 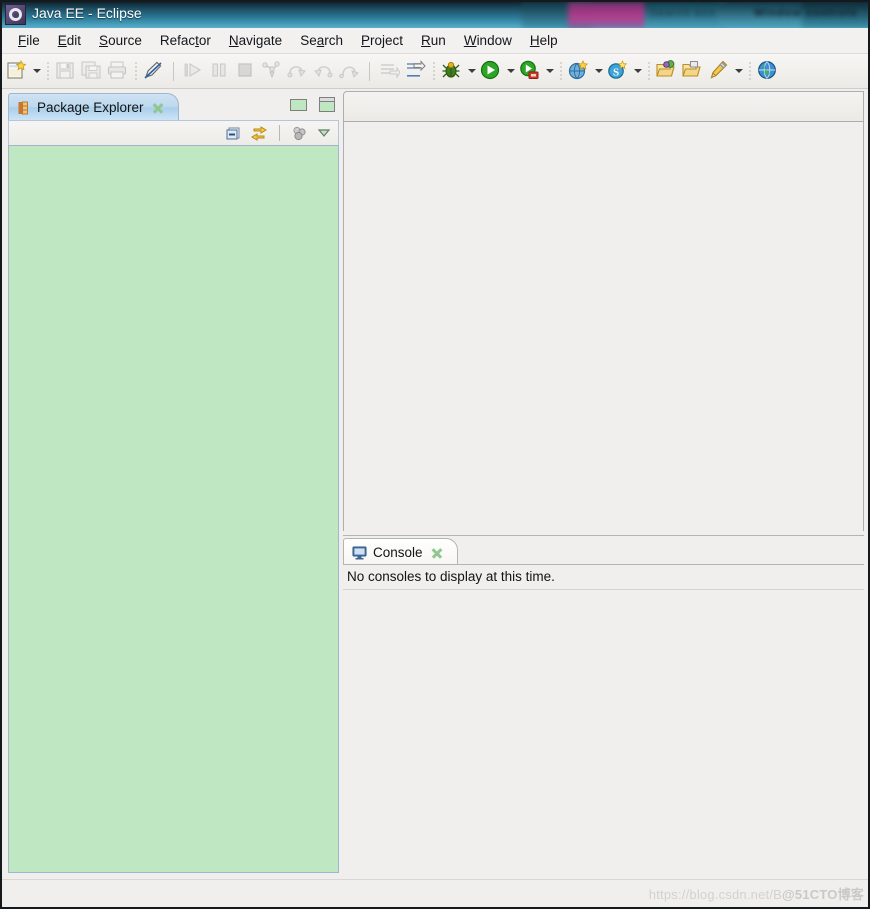 What do you see at coordinates (87, 13) in the screenshot?
I see `window-title: Java EE - Eclipse` at bounding box center [87, 13].